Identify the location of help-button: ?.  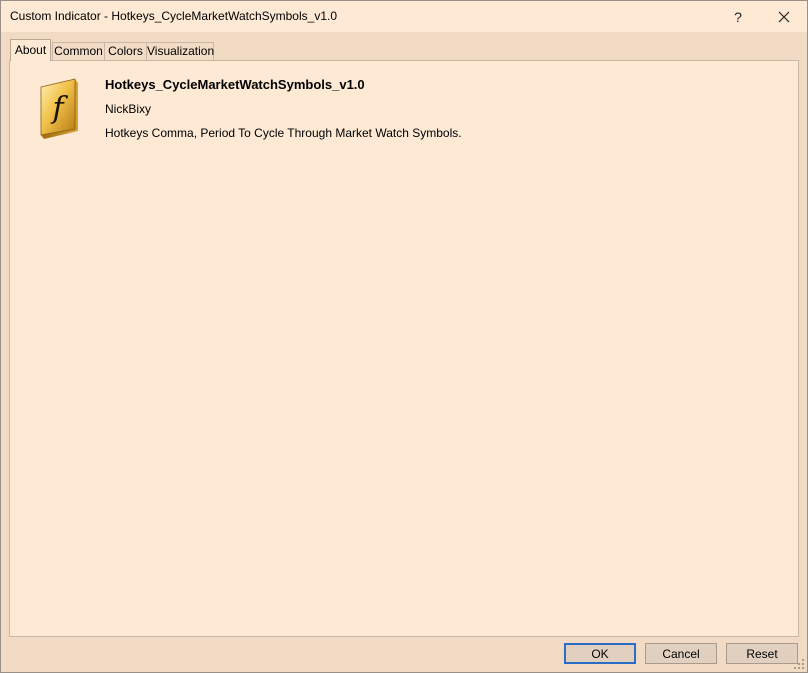
(738, 16).